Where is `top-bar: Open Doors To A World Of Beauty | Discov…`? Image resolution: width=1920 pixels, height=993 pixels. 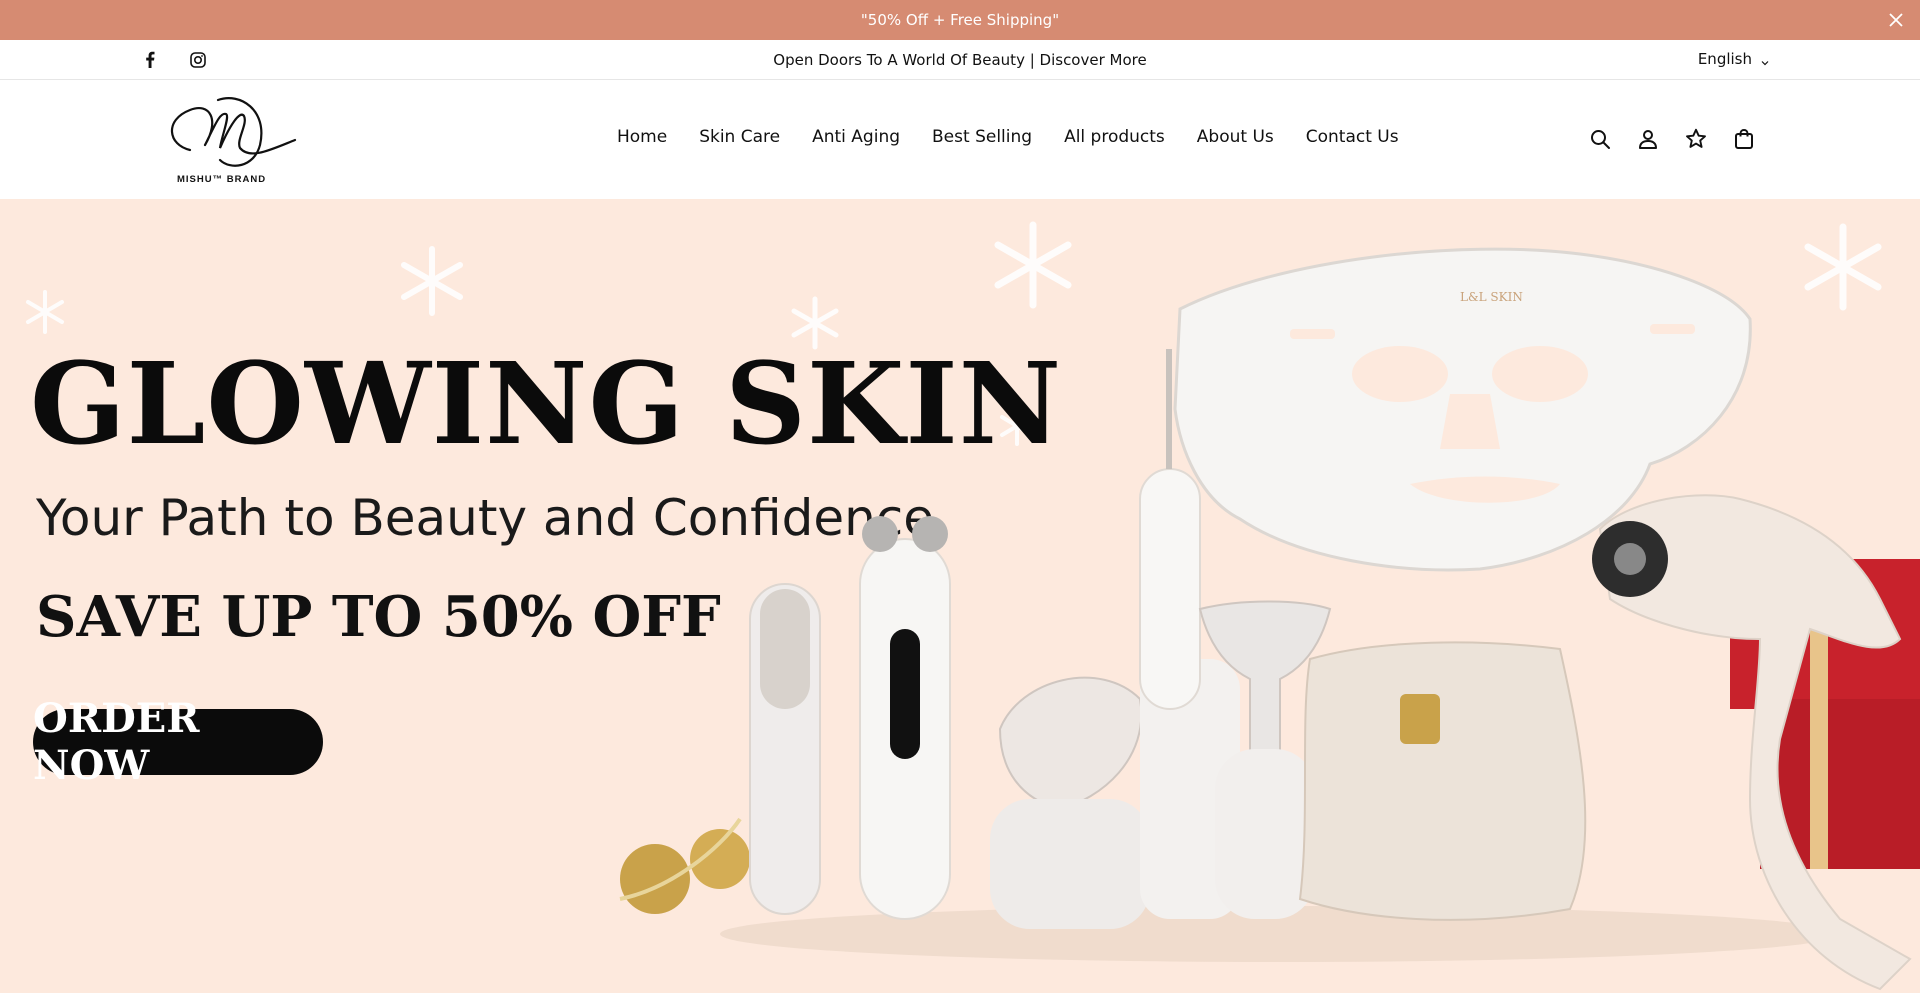
top-bar: Open Doors To A World Of Beauty | Discov… is located at coordinates (960, 60).